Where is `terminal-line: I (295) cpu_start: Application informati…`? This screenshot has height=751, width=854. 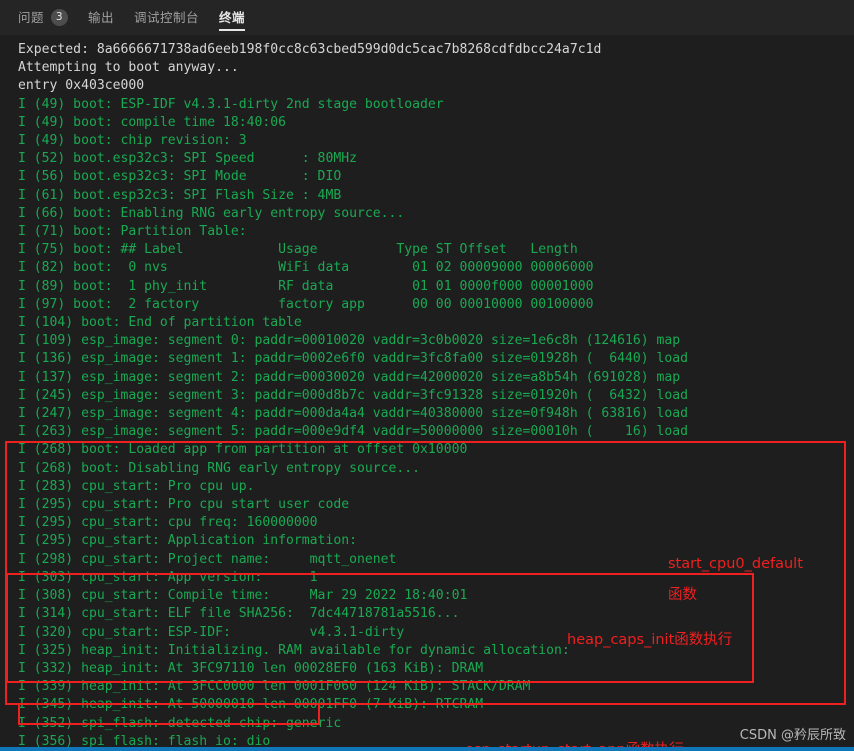
terminal-line: I (295) cpu_start: Application informati… is located at coordinates (187, 541).